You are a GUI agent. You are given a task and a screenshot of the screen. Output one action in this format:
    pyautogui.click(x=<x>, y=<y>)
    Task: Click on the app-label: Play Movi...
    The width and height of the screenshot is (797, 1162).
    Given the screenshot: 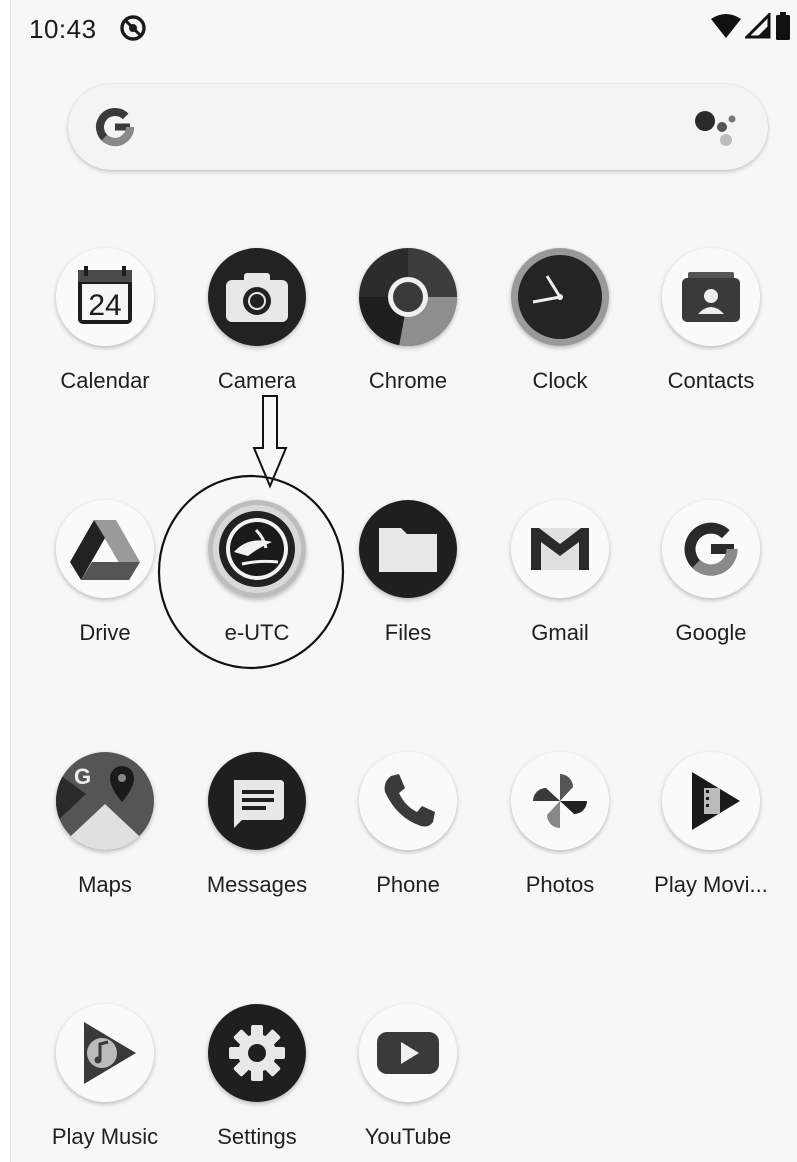 What is the action you would take?
    pyautogui.click(x=711, y=884)
    